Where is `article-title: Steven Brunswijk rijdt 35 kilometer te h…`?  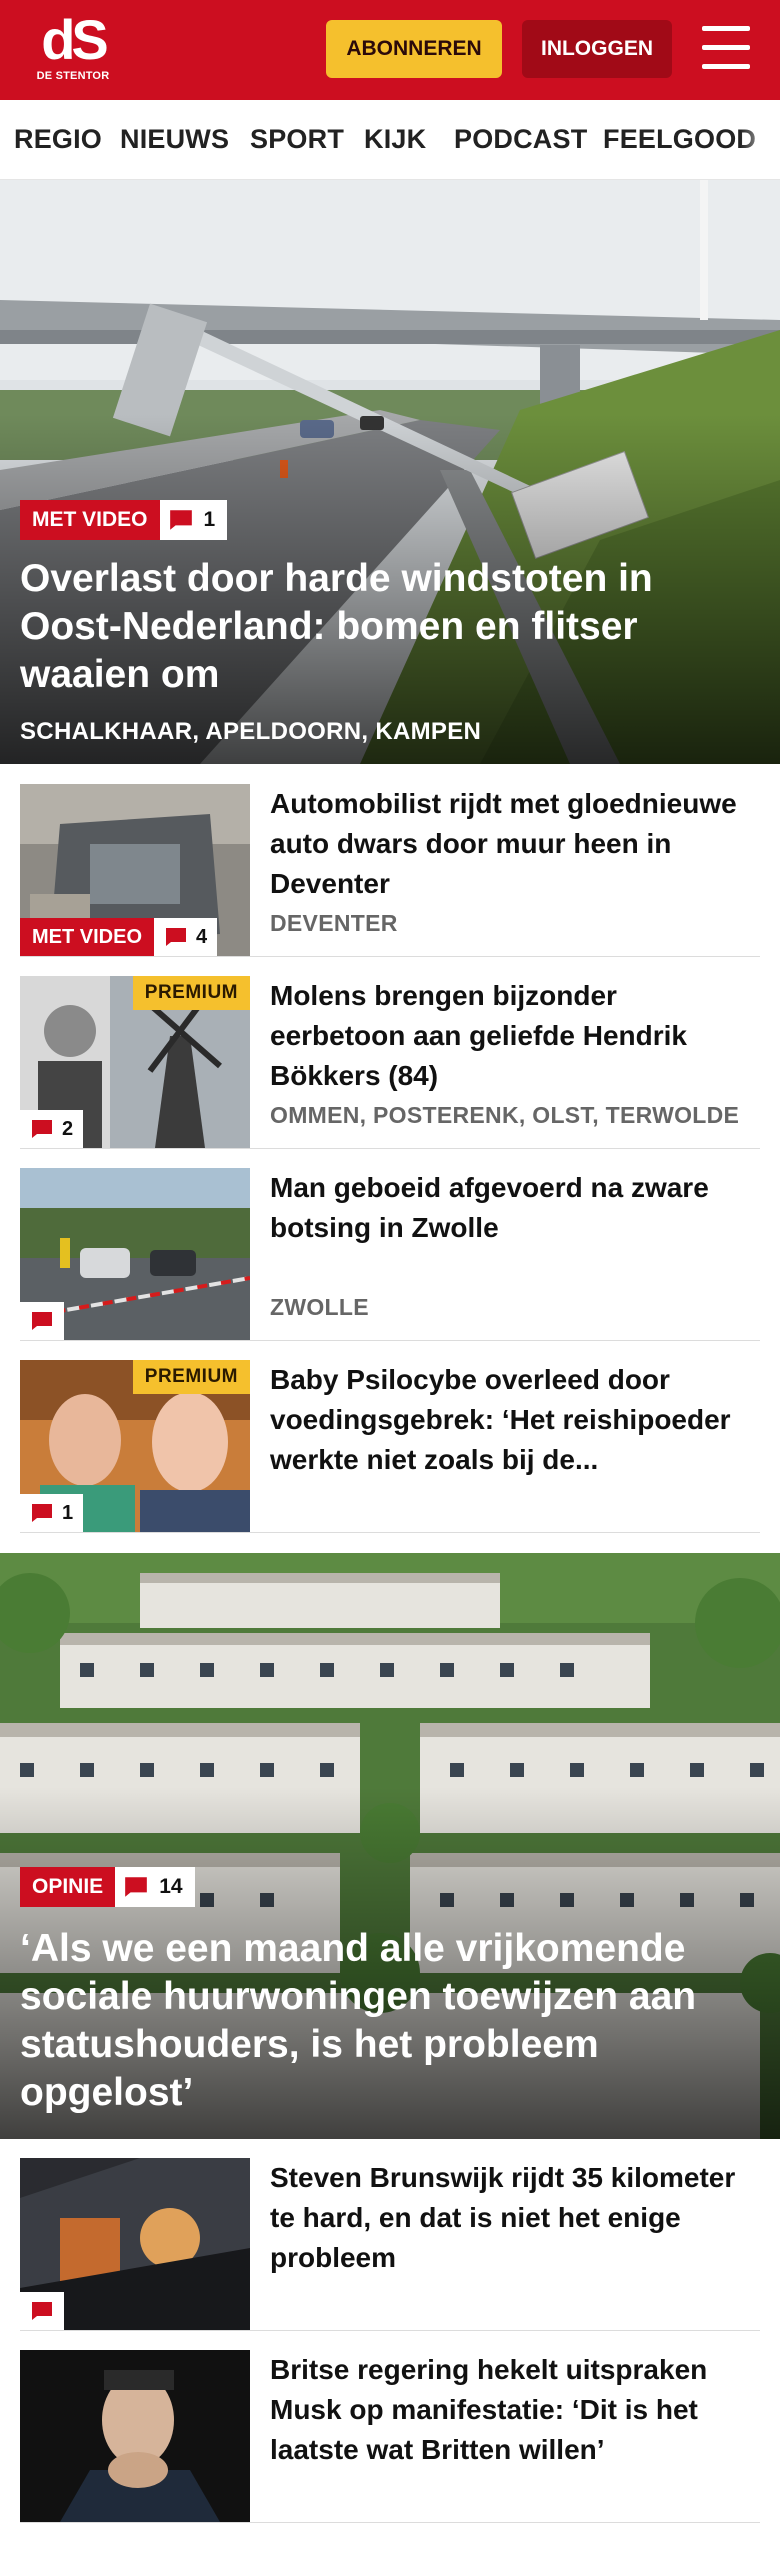
article-title: Steven Brunswijk rijdt 35 kilometer te h… is located at coordinates (515, 2218).